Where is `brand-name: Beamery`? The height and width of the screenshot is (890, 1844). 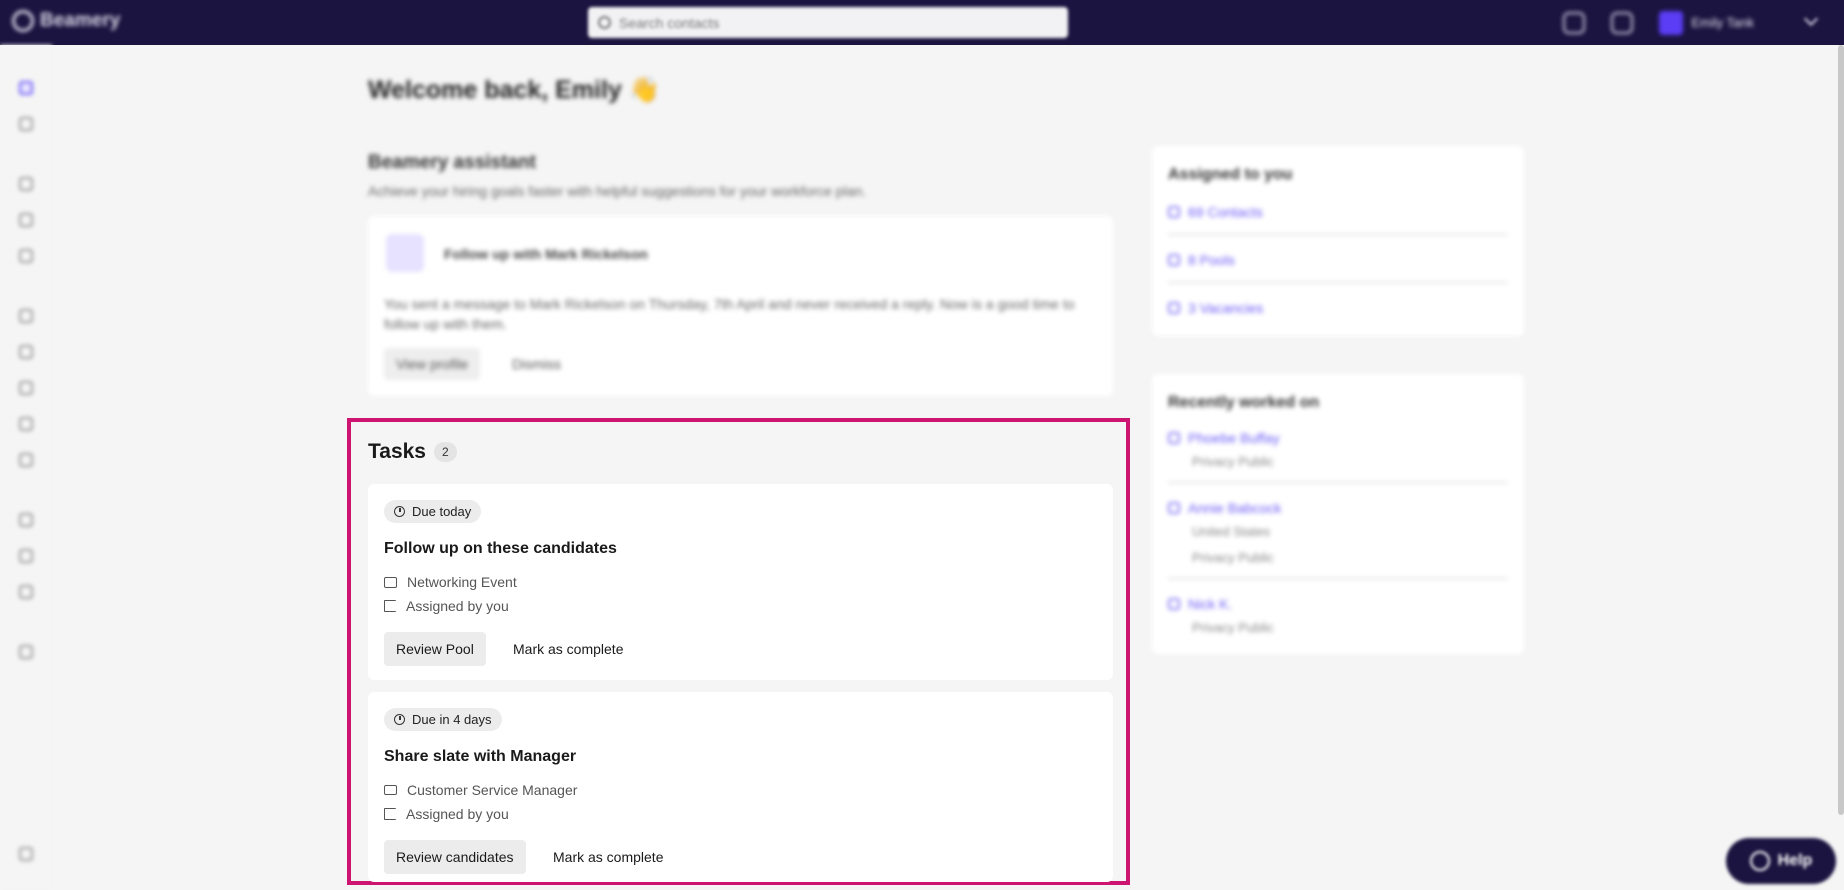
brand-name: Beamery is located at coordinates (80, 20).